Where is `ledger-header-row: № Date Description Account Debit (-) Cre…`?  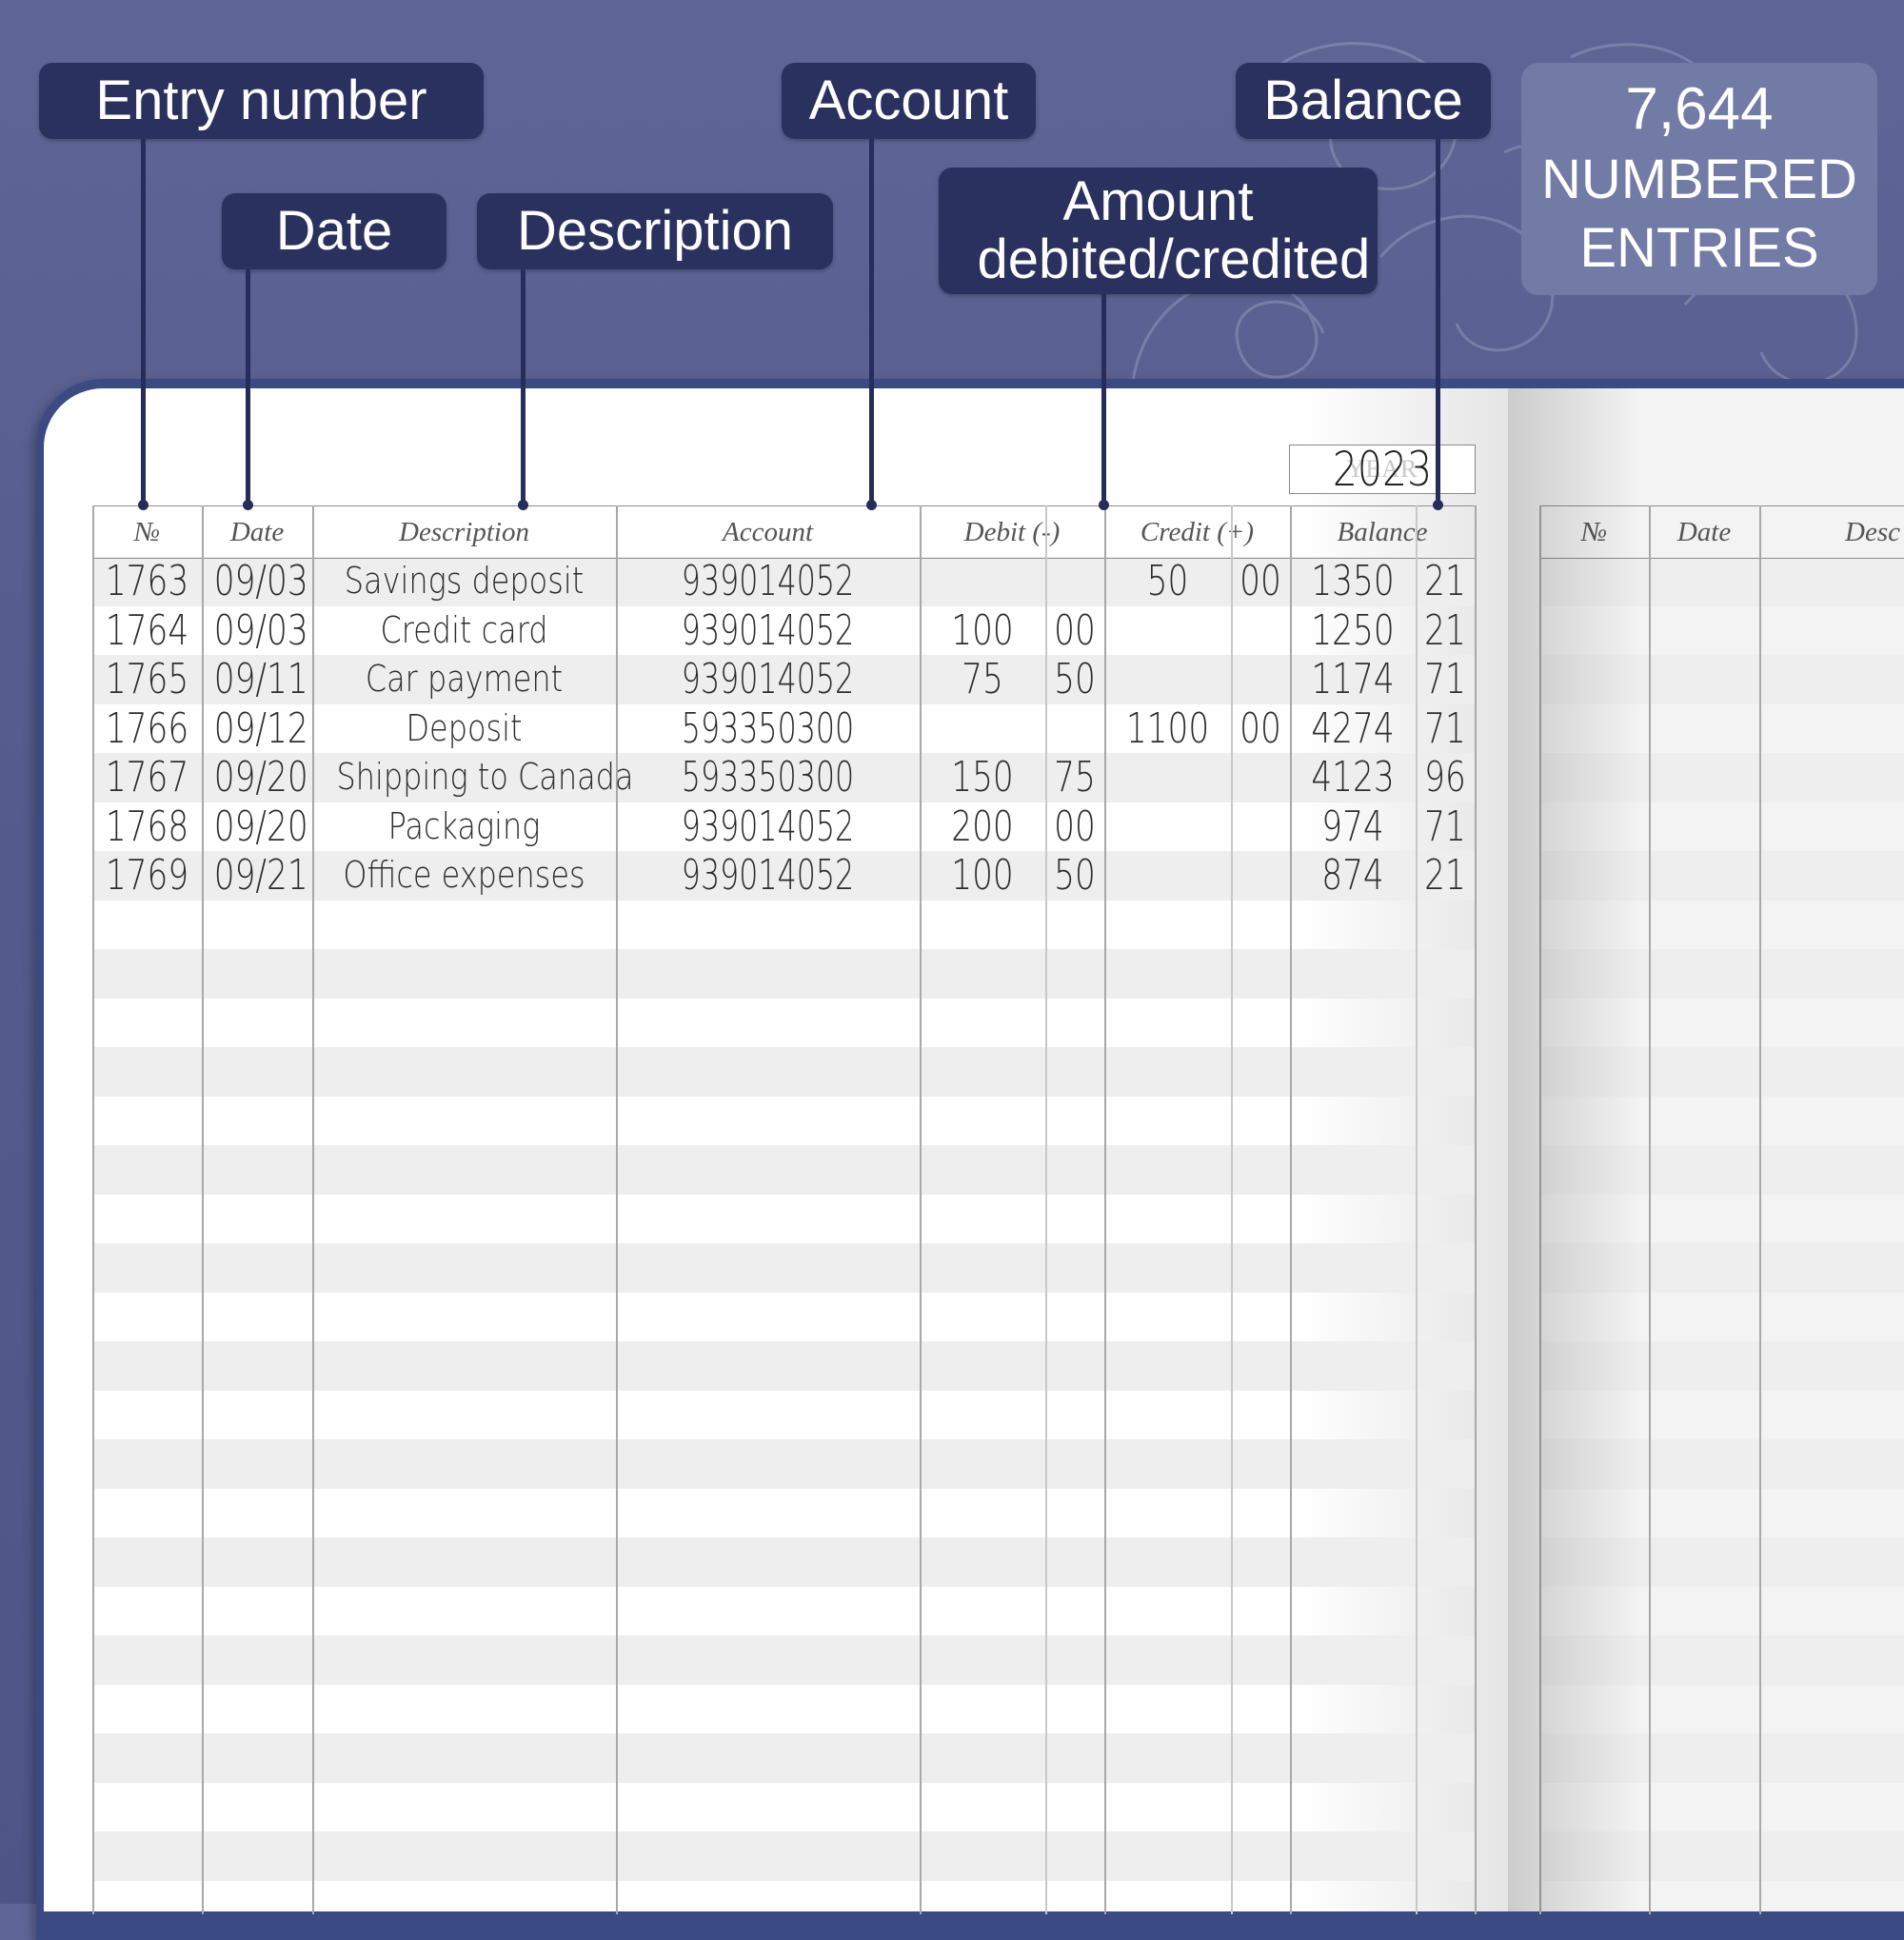
ledger-header-row: № Date Description Account Debit (-) Cre… is located at coordinates (783, 532).